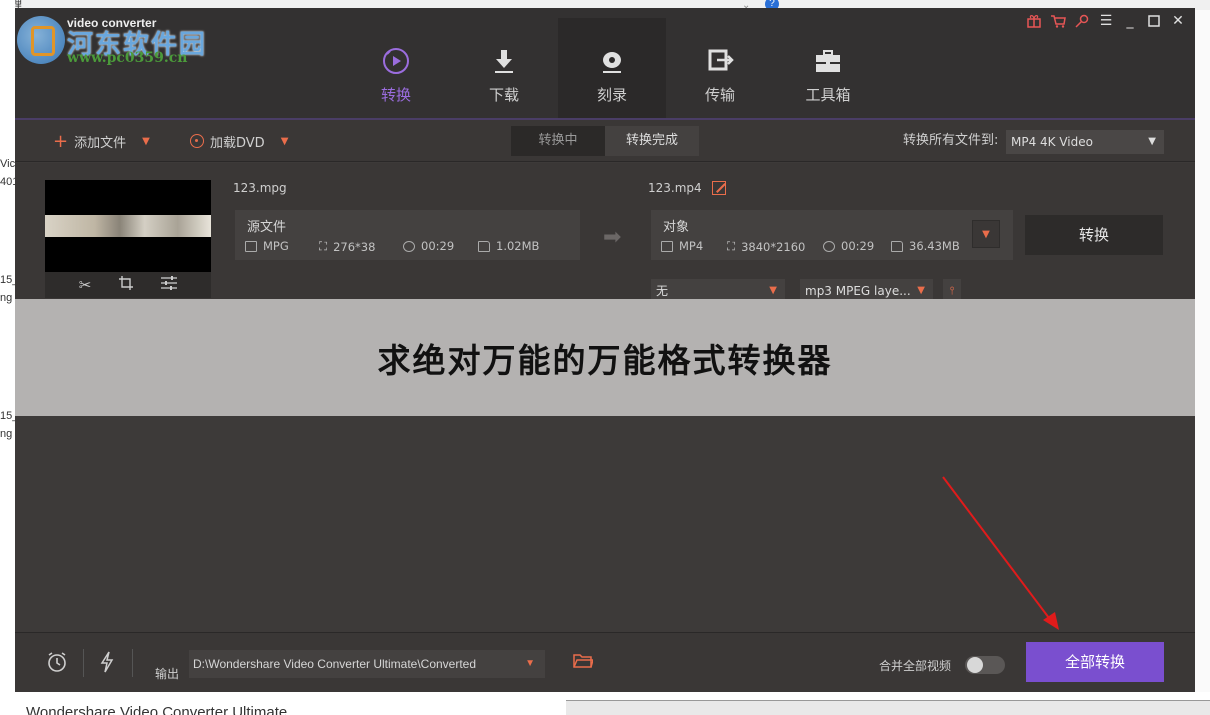 The height and width of the screenshot is (715, 1210). What do you see at coordinates (719, 95) in the screenshot?
I see `tab-transfer-label: 传输` at bounding box center [719, 95].